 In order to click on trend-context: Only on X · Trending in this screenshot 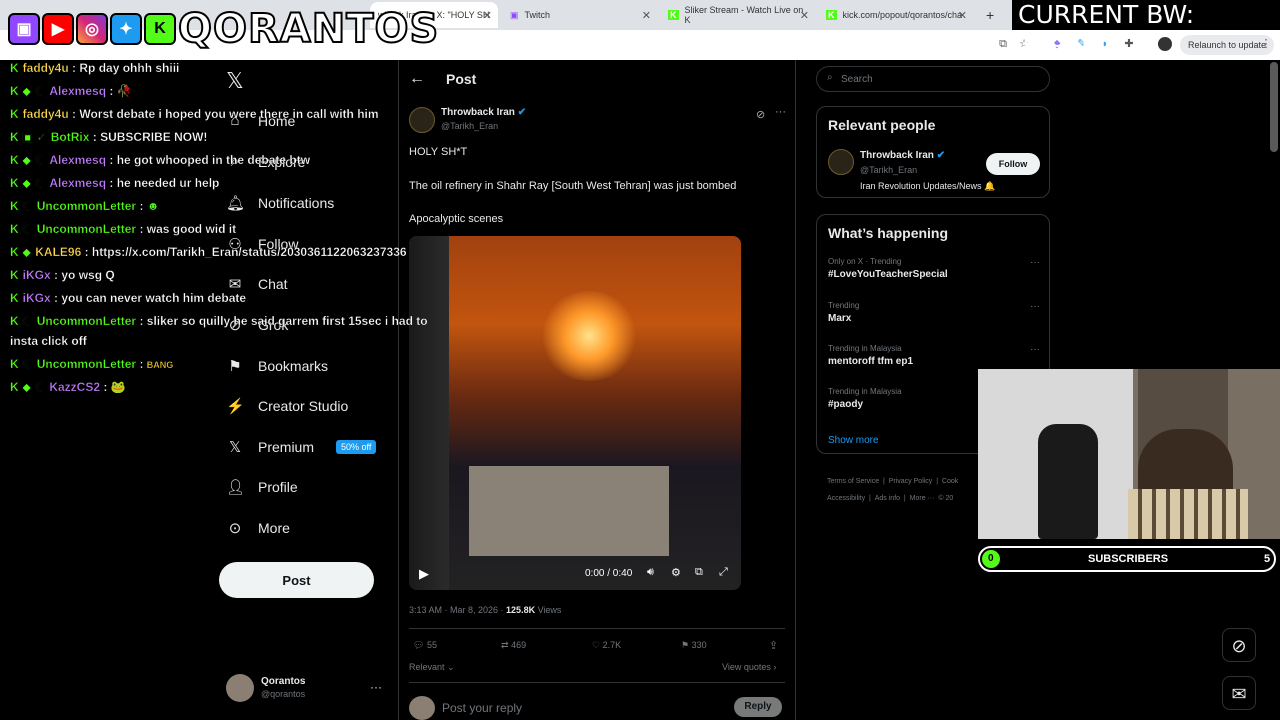, I will do `click(865, 261)`.